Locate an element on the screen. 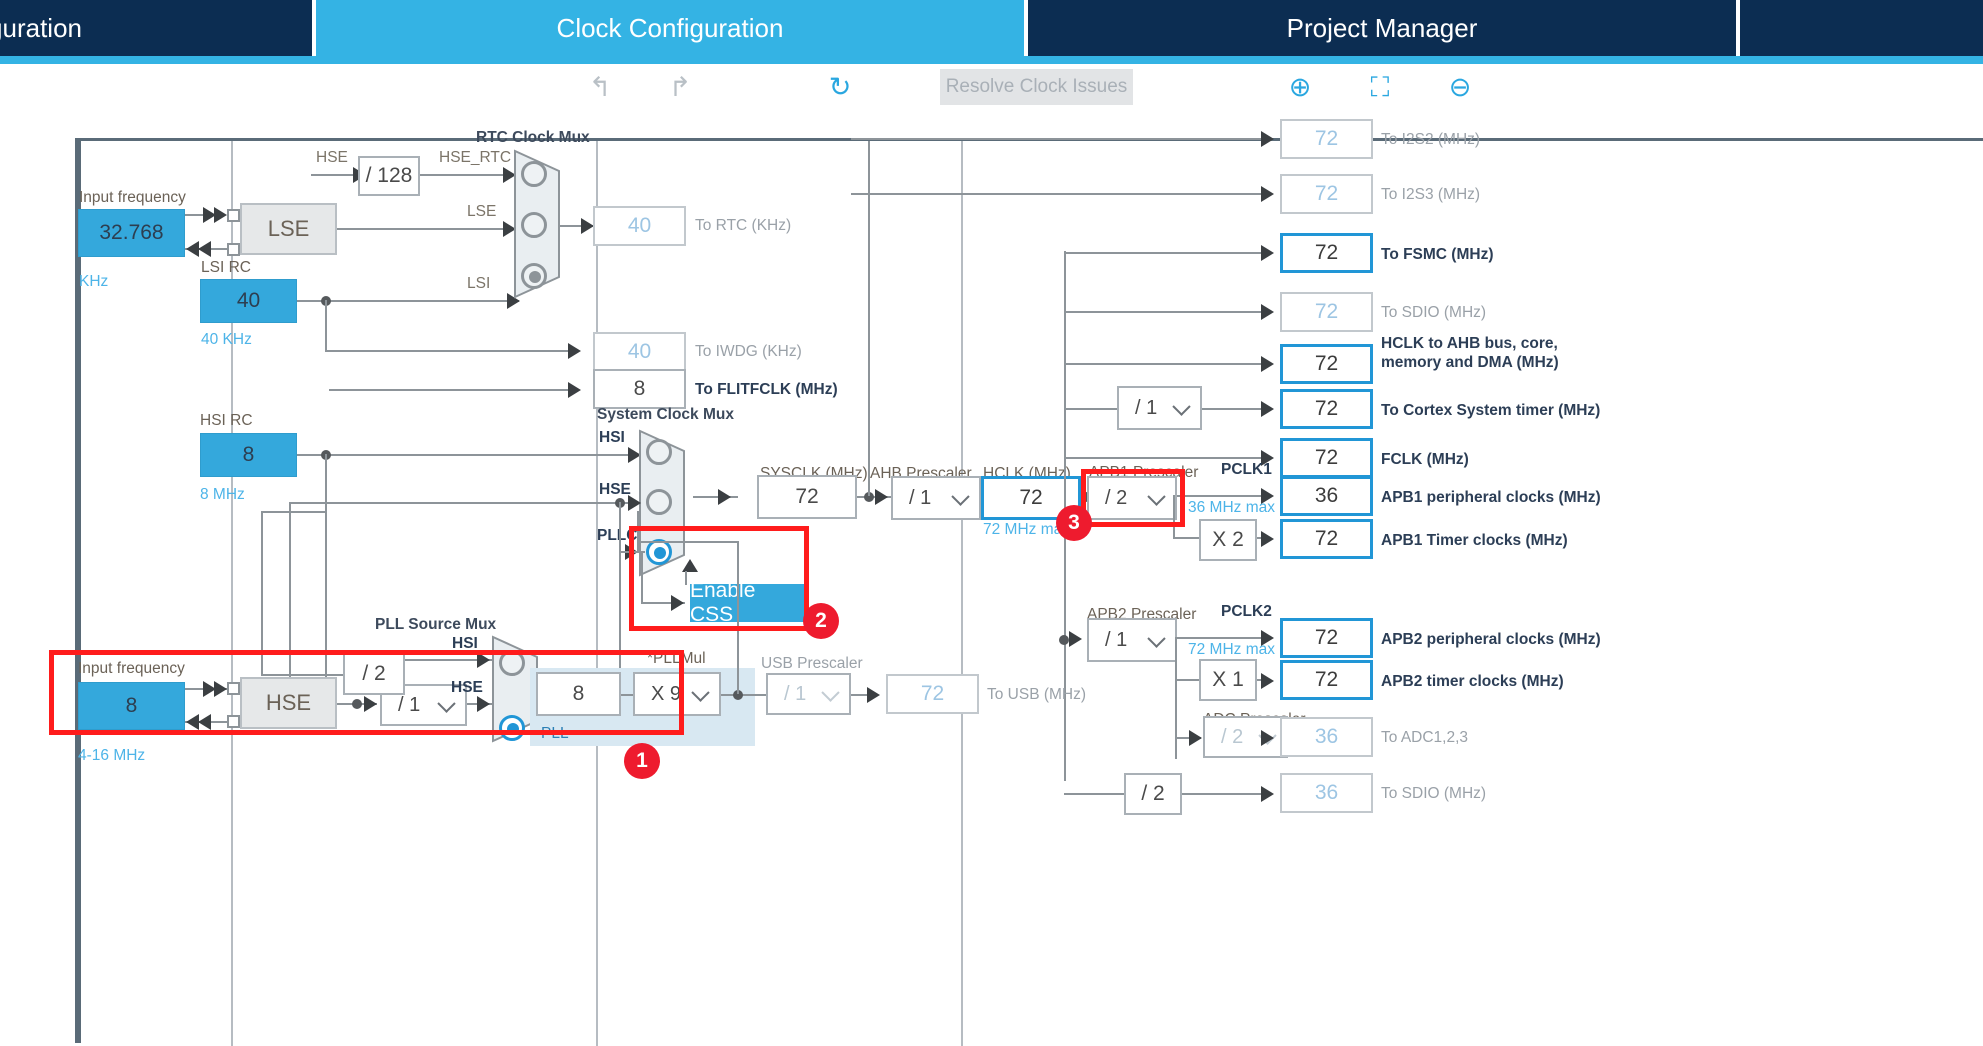 This screenshot has height=1046, width=1983. pclk2-label: PCLK2 is located at coordinates (1246, 611).